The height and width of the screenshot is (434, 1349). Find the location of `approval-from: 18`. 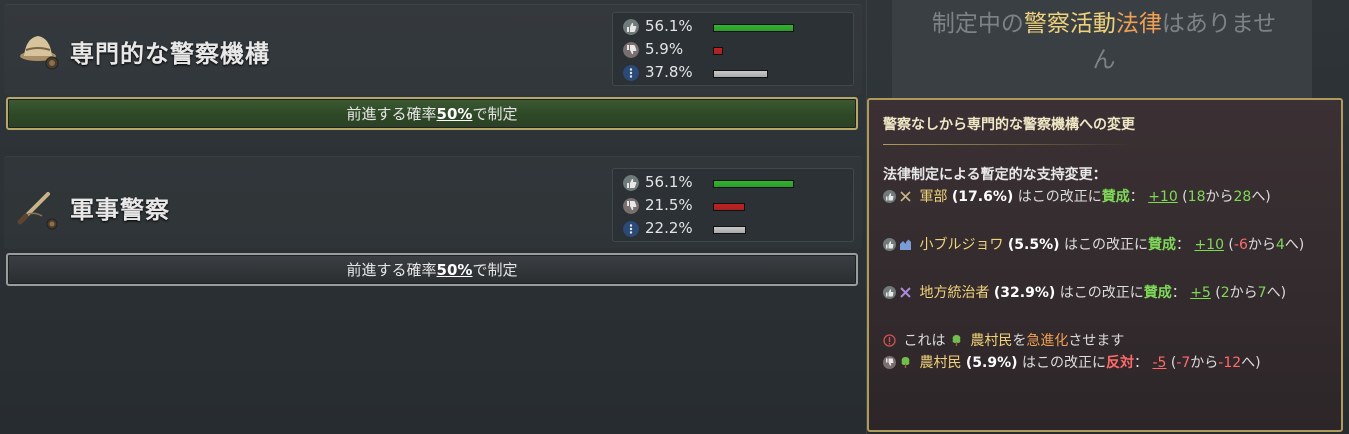

approval-from: 18 is located at coordinates (1196, 197).